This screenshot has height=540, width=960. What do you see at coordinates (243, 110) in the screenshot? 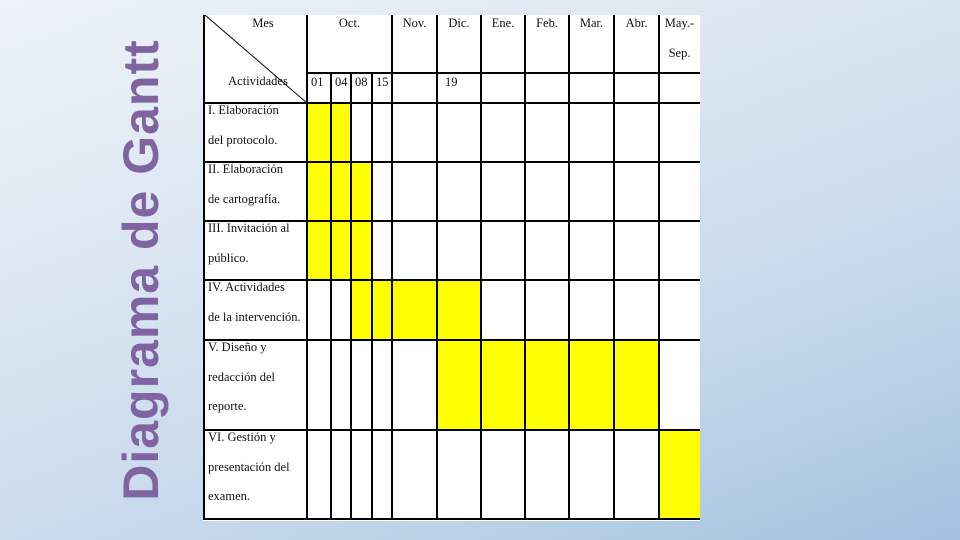
I see `activity-label: I. Elaboración` at bounding box center [243, 110].